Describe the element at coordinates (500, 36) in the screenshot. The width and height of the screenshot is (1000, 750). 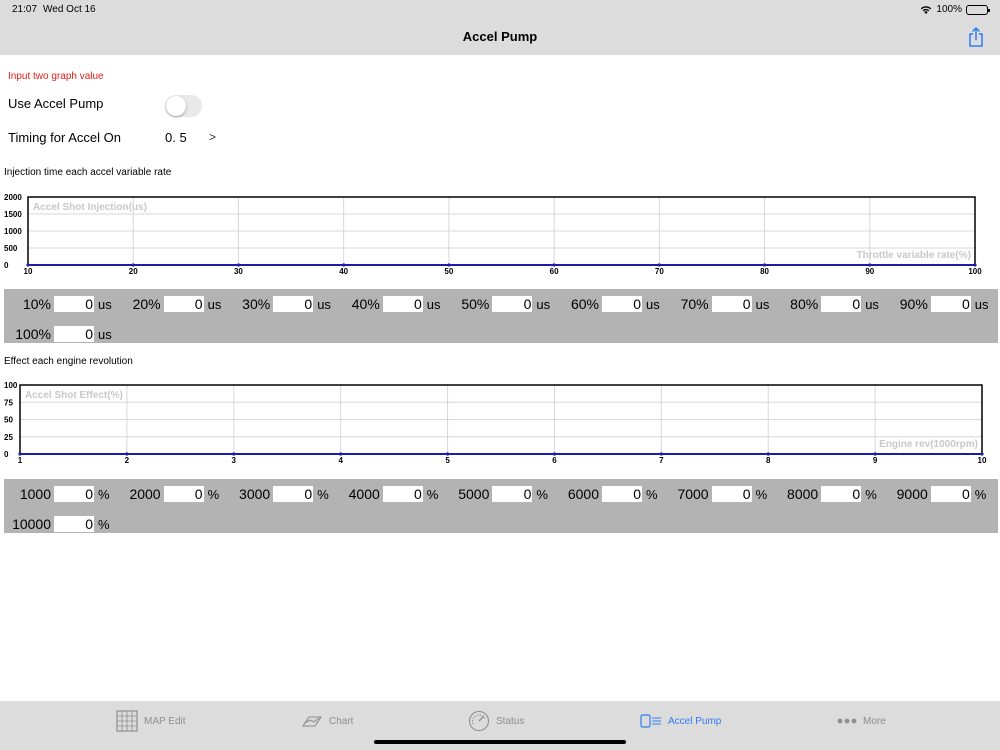
I see `page-title: Accel Pump` at that location.